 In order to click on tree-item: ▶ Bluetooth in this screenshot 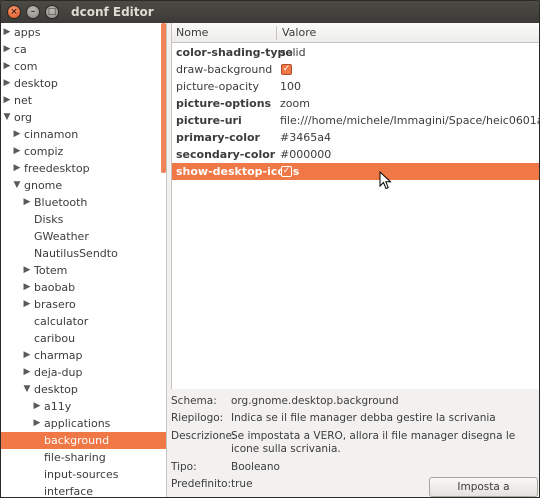, I will do `click(83, 202)`.